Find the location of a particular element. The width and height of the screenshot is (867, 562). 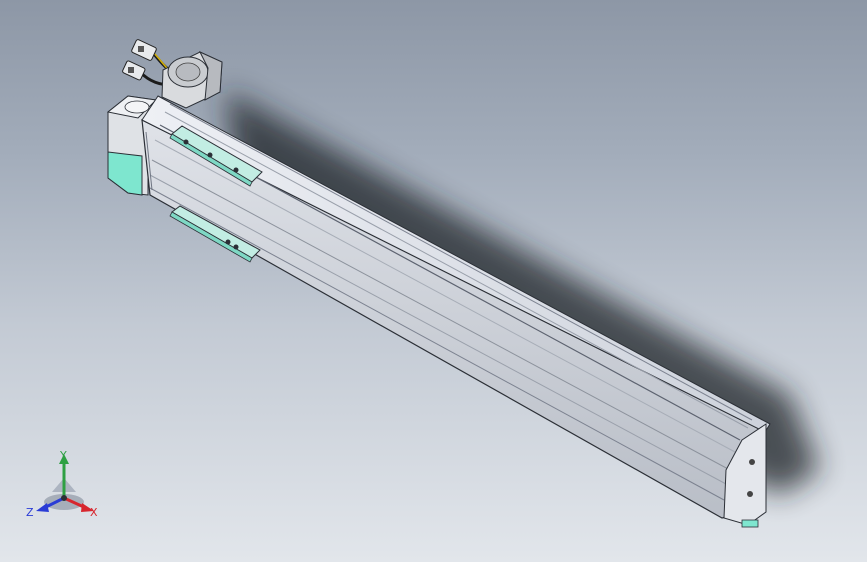

z-axis-label: Z is located at coordinates (30, 512).